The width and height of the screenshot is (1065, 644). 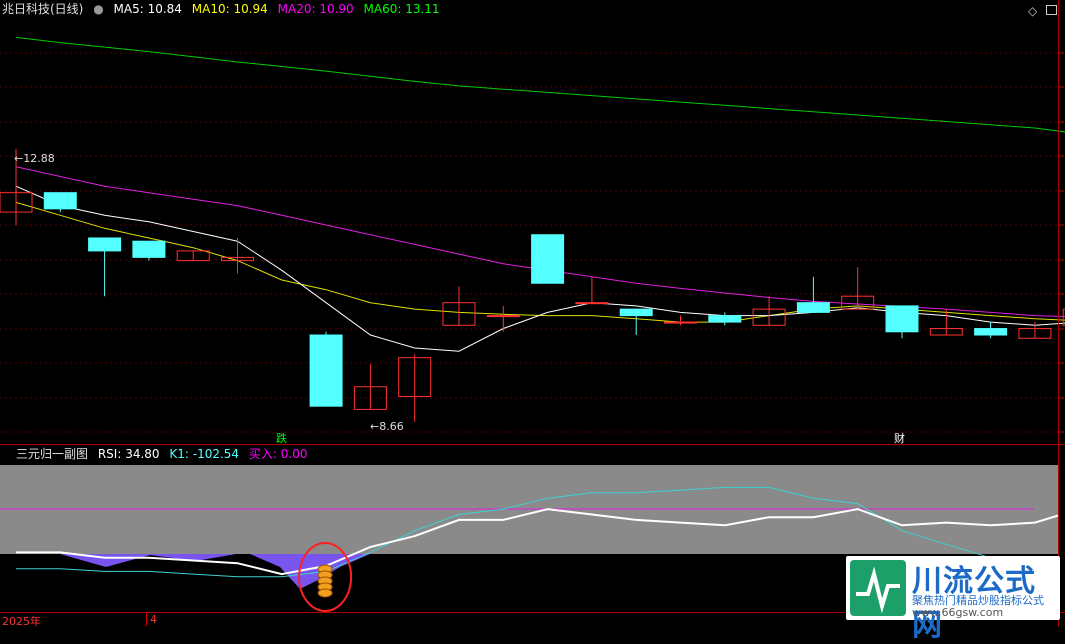 I want to click on high-price-label: ←12.88, so click(x=34, y=158).